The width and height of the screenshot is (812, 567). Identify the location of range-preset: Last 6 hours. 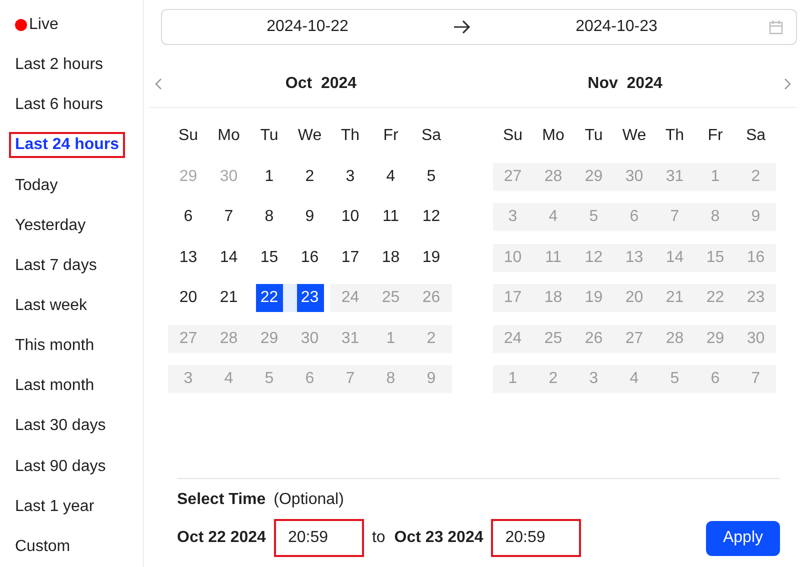
(59, 105).